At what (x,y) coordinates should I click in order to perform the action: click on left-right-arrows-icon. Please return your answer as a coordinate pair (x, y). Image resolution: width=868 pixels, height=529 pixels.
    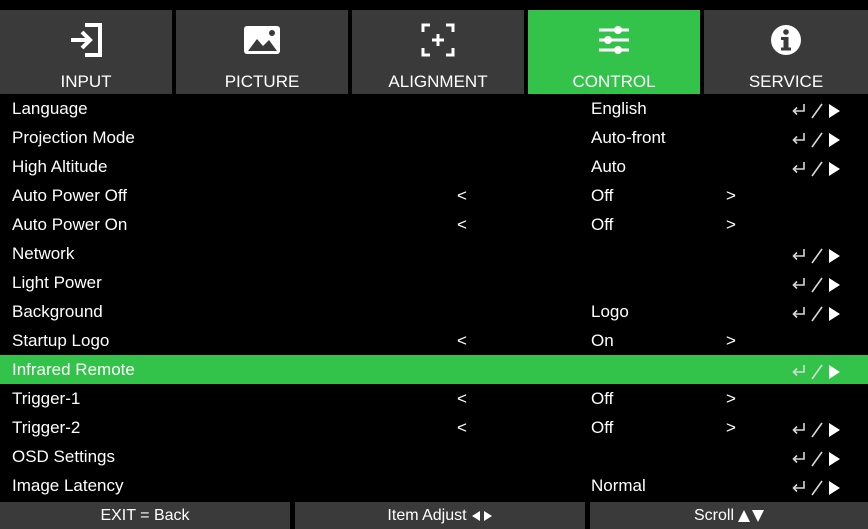
    Looking at the image, I should click on (481, 515).